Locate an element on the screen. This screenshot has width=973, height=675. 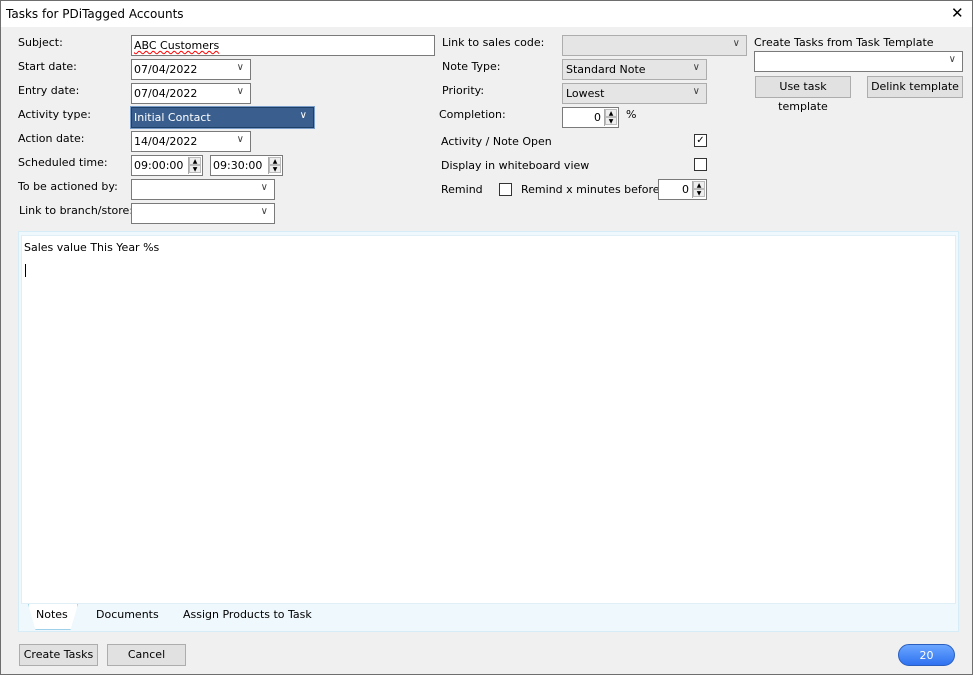
activity-type-select: Initial Contact ∨ is located at coordinates (222, 117).